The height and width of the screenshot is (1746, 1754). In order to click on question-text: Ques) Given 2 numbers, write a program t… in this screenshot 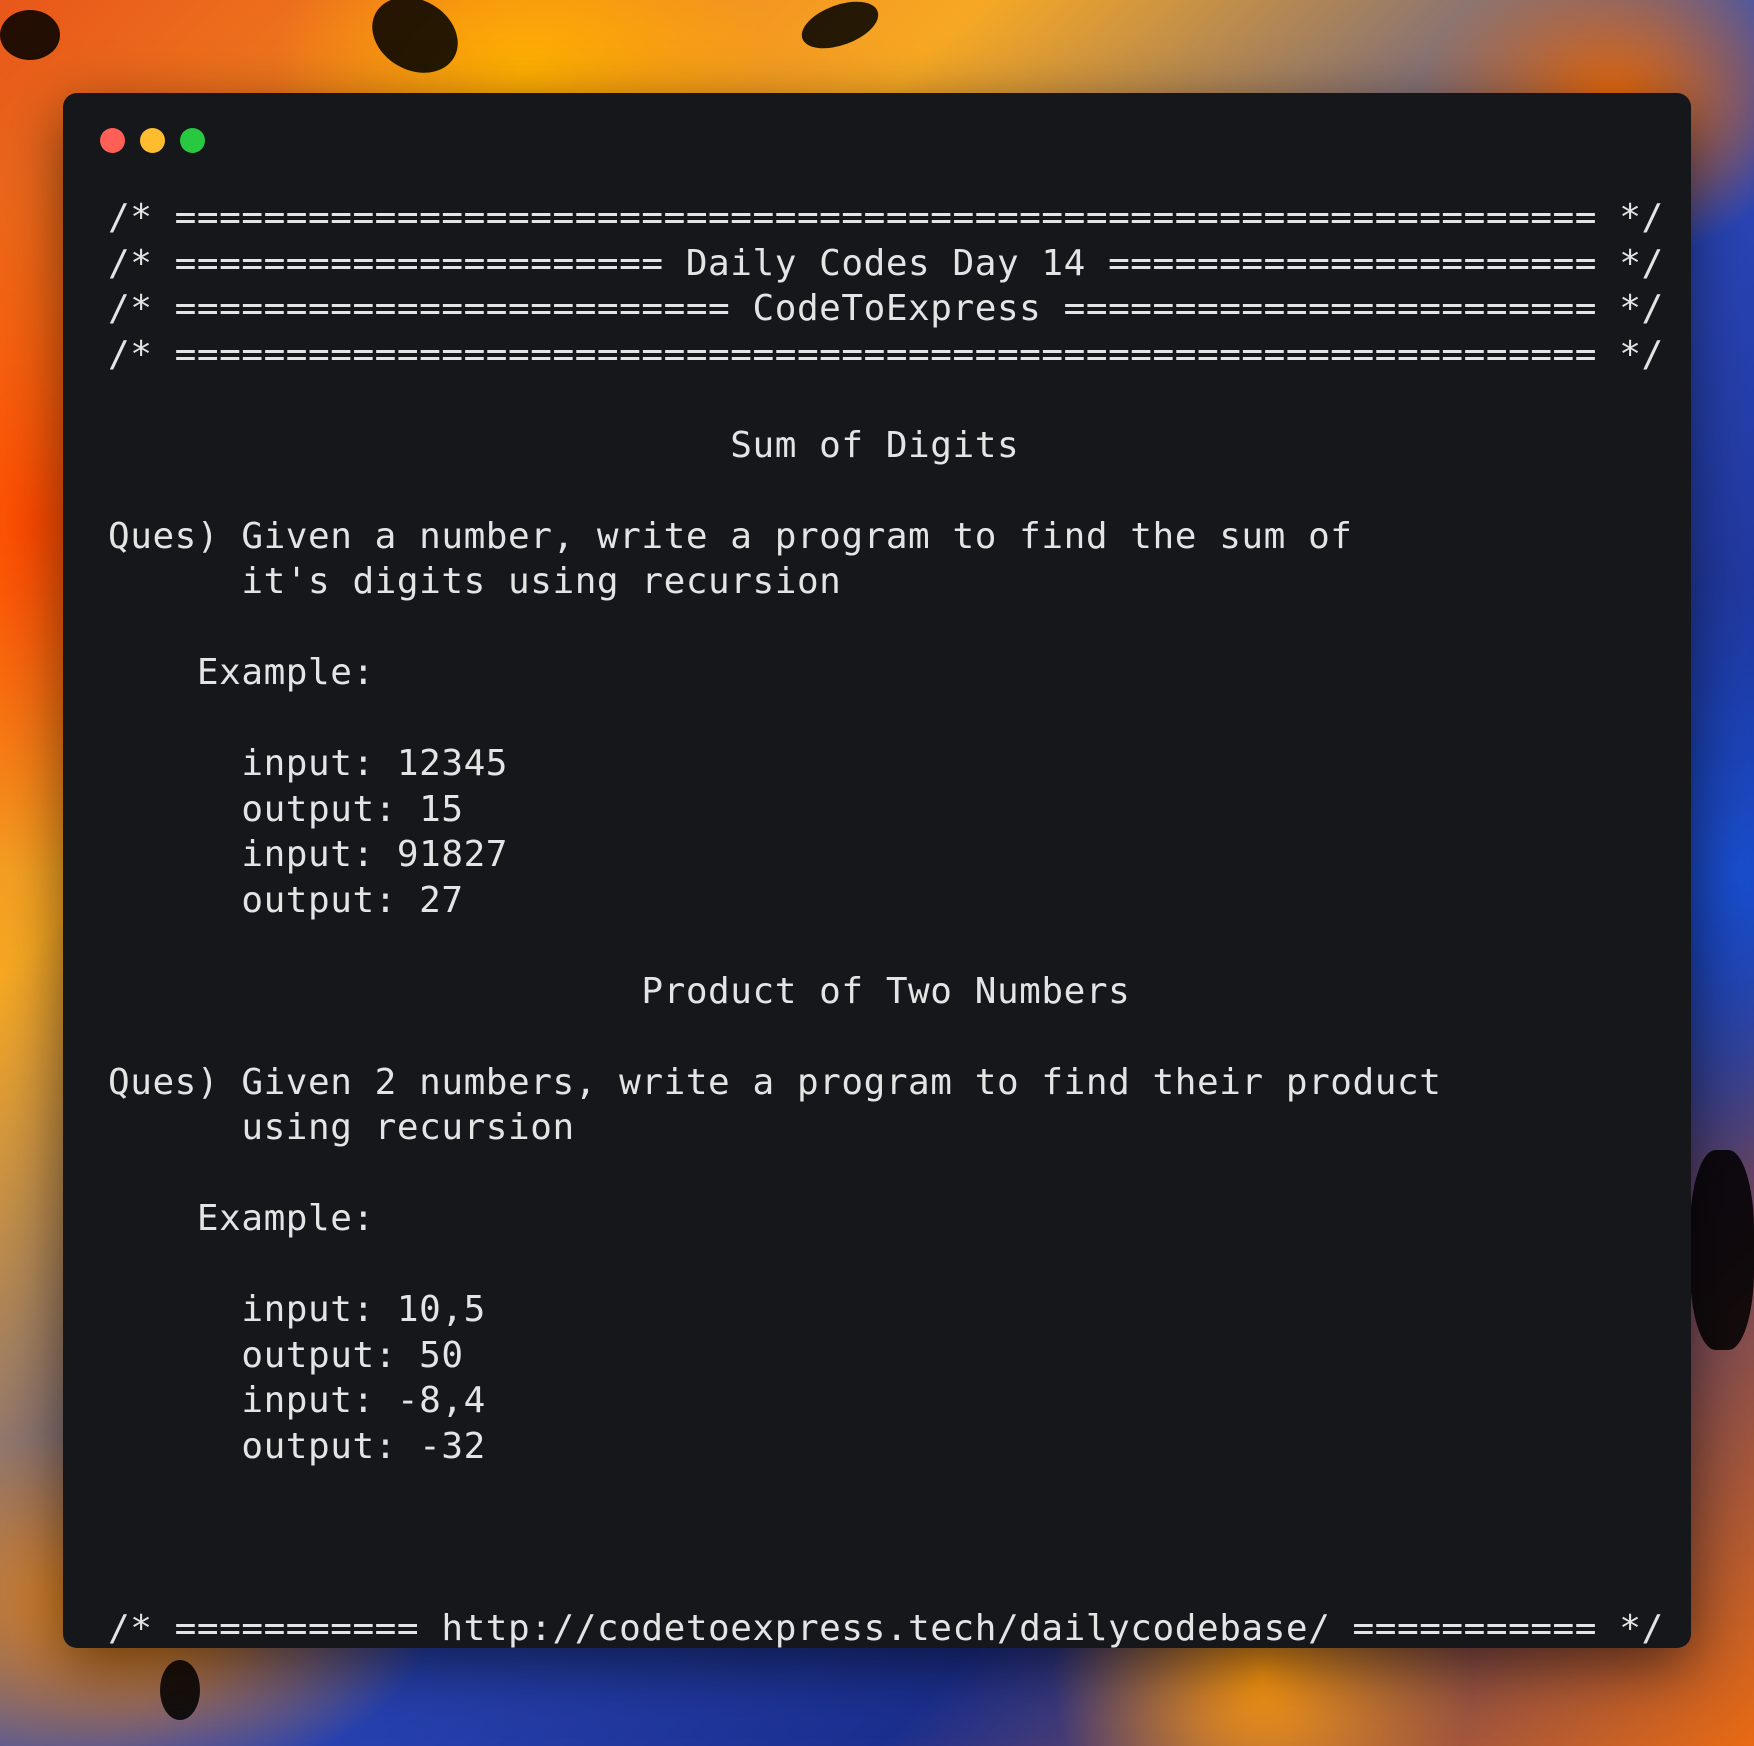, I will do `click(775, 1082)`.